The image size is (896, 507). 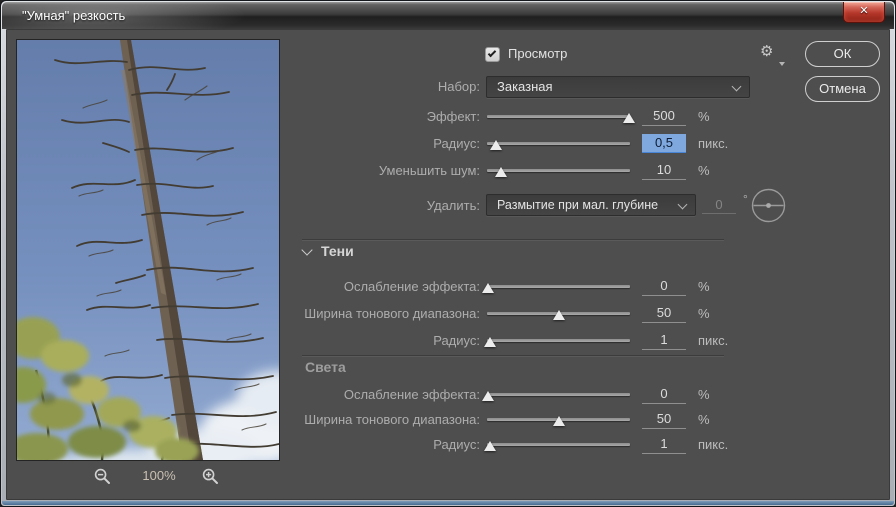 What do you see at coordinates (719, 205) in the screenshot?
I see `angle-value-field: 0` at bounding box center [719, 205].